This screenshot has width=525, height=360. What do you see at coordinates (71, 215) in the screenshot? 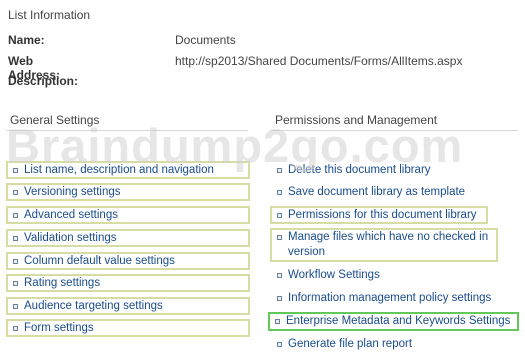
I see `link-label: Advanced settings` at bounding box center [71, 215].